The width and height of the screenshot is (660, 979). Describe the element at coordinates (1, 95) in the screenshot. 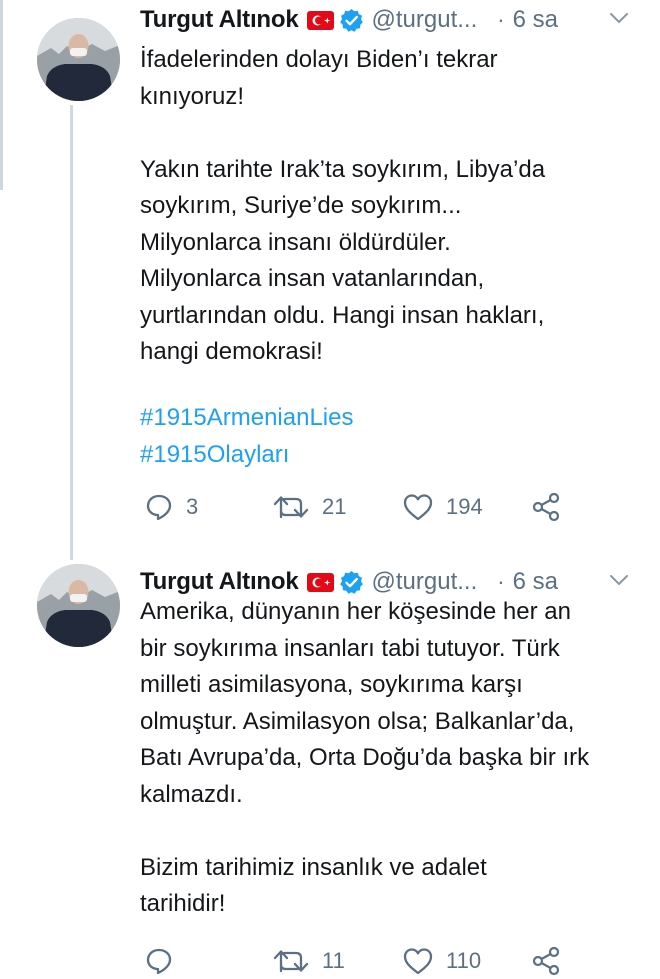

I see `scrollbar-edge` at that location.